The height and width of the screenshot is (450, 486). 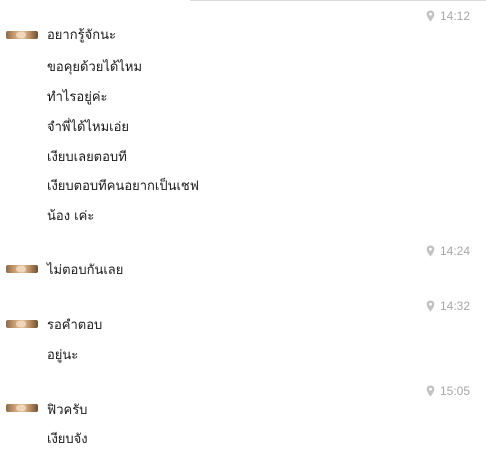 What do you see at coordinates (88, 127) in the screenshot?
I see `message-text: จำพี่ได้ไหมเอ่ย` at bounding box center [88, 127].